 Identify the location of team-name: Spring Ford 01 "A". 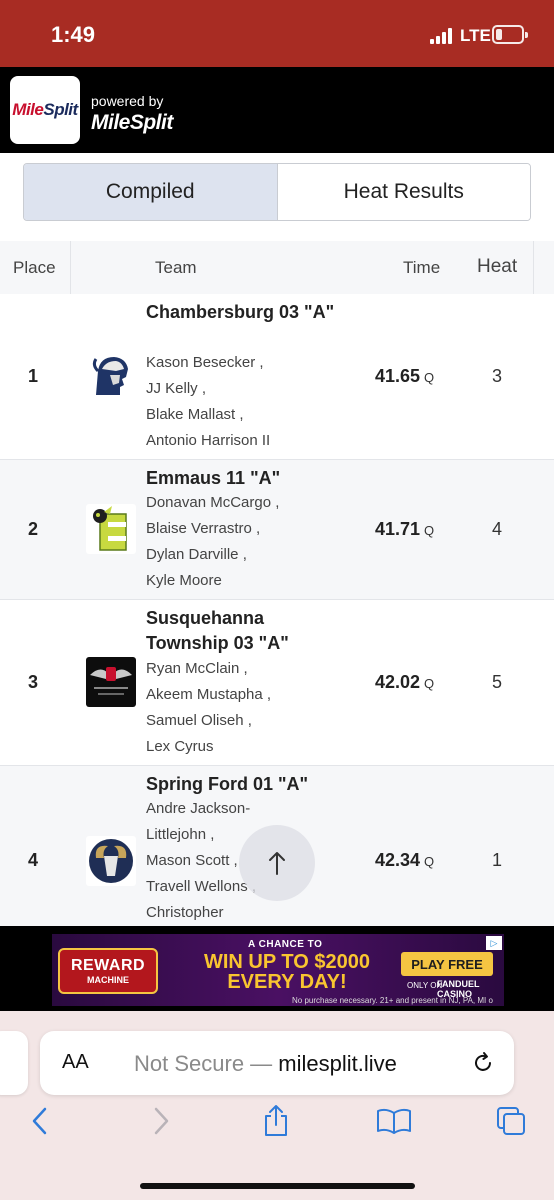
(246, 784).